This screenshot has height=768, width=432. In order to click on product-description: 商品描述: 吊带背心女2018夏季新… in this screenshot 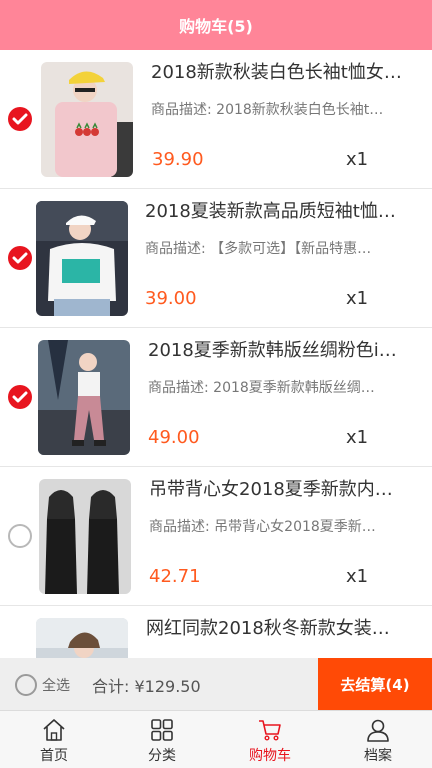, I will do `click(262, 527)`.